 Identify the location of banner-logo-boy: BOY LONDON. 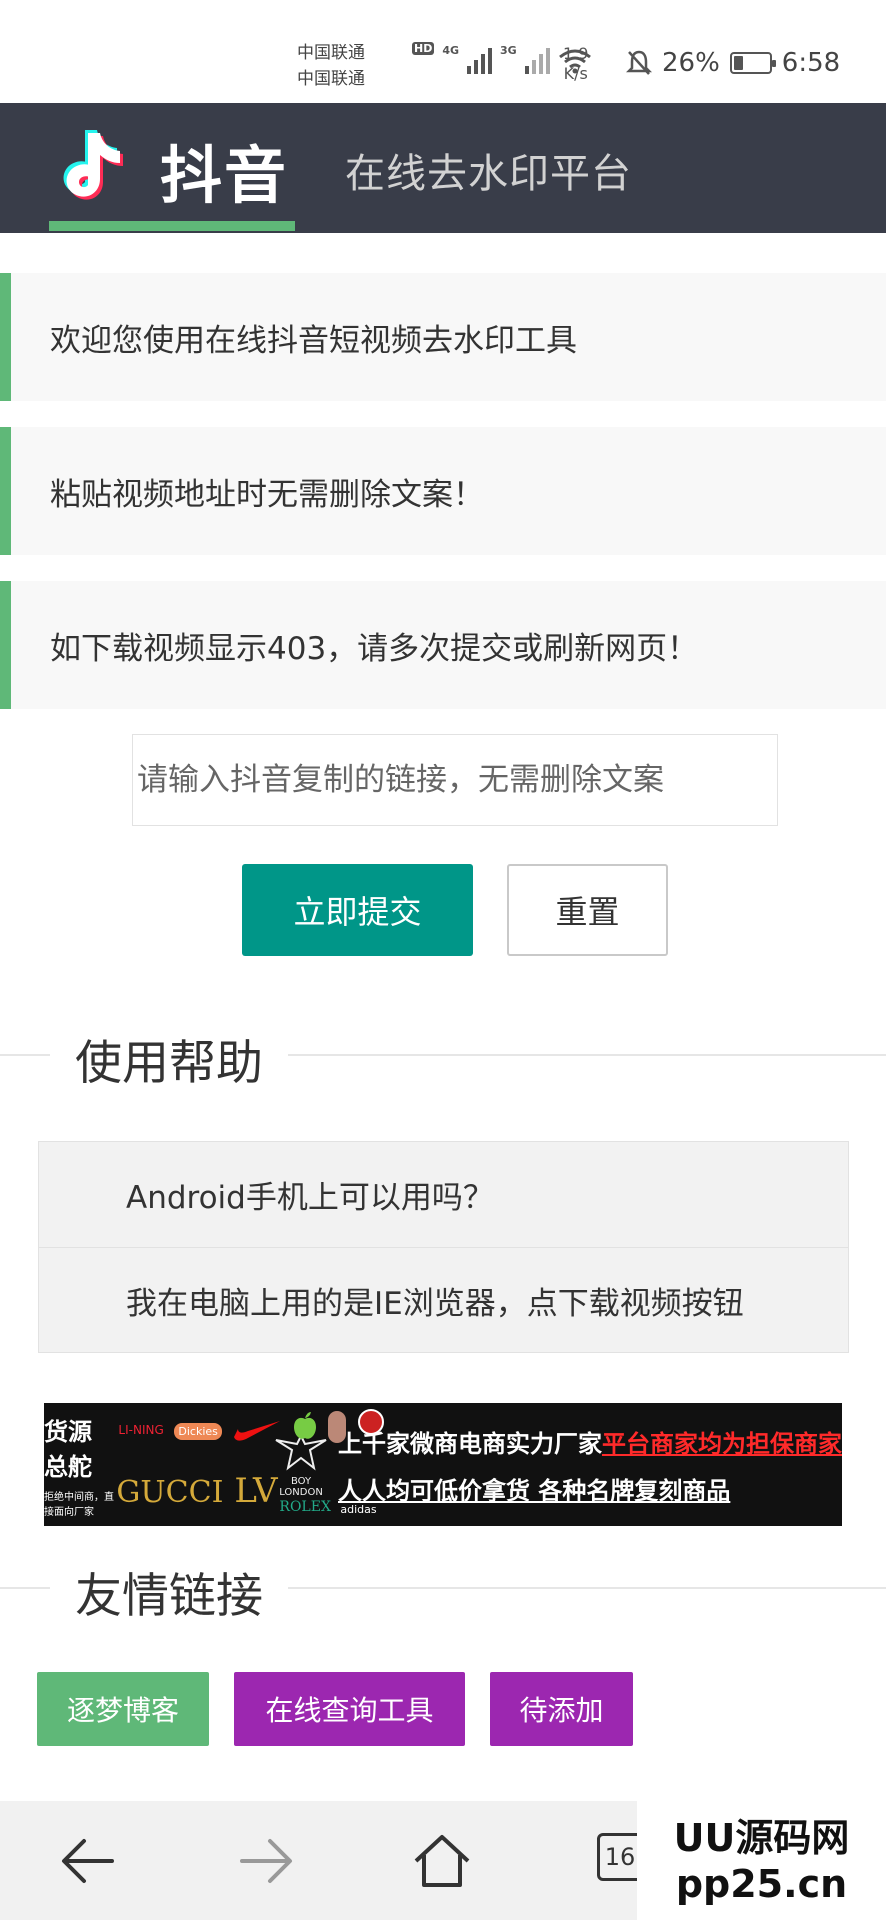
(301, 1486).